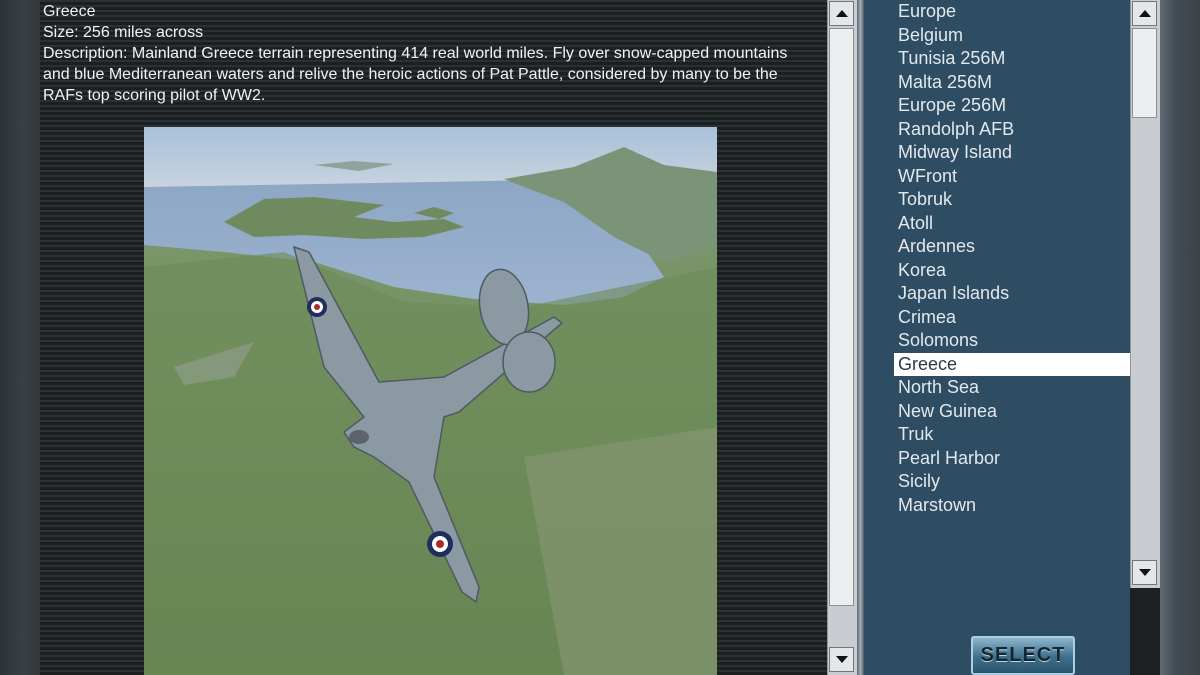 The height and width of the screenshot is (675, 1200). Describe the element at coordinates (841, 317) in the screenshot. I see `scroll-thumb` at that location.